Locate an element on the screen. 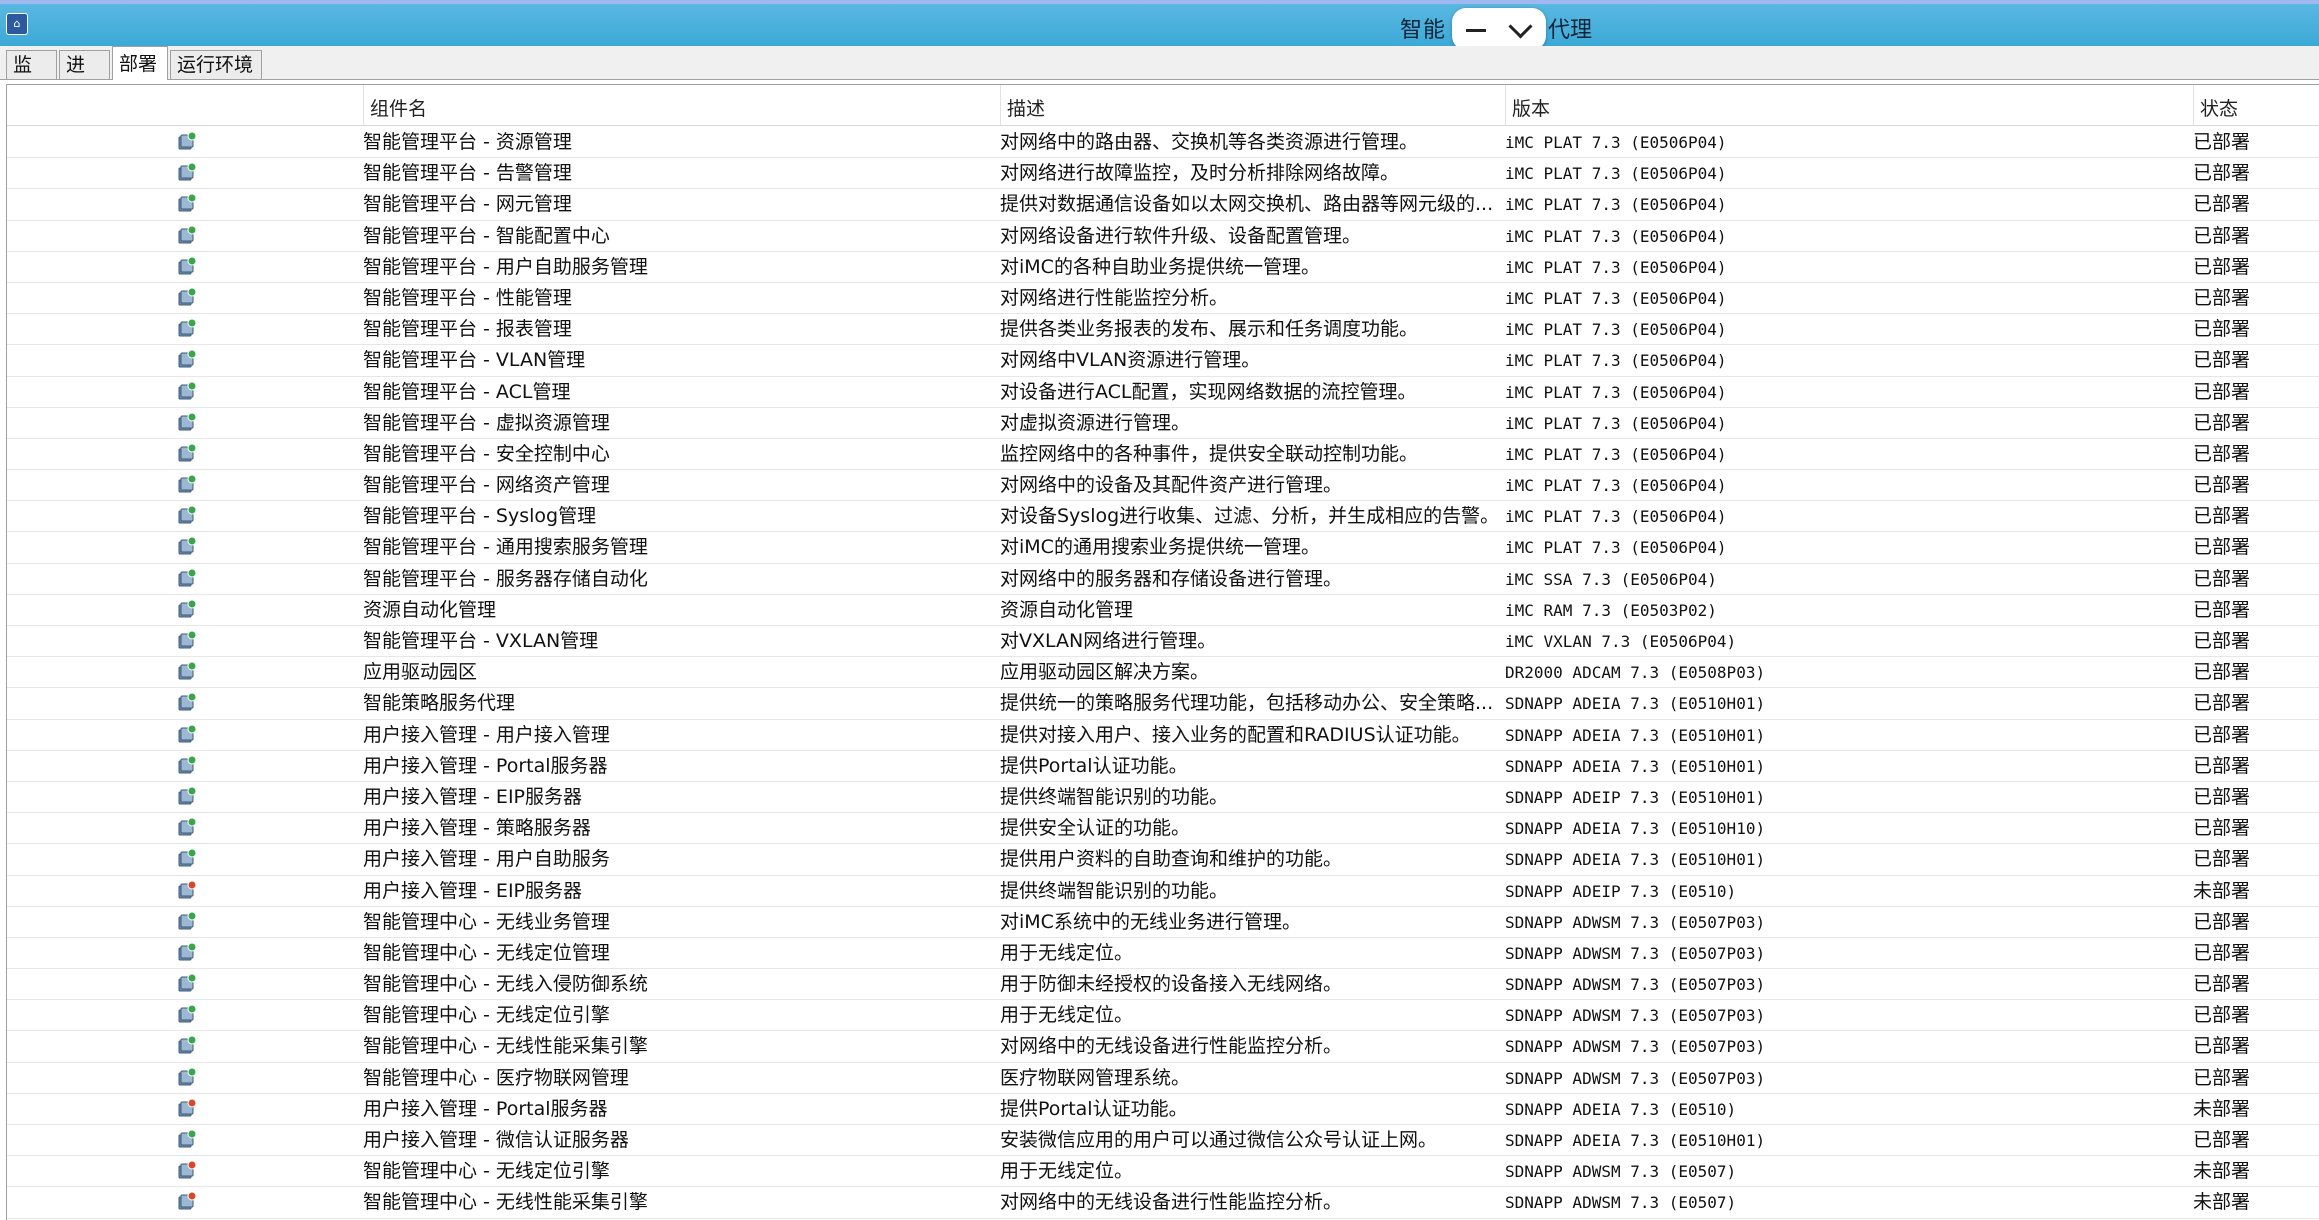 Image resolution: width=2319 pixels, height=1220 pixels. component-name: 智能管理平台 - 性能管理 is located at coordinates (467, 297).